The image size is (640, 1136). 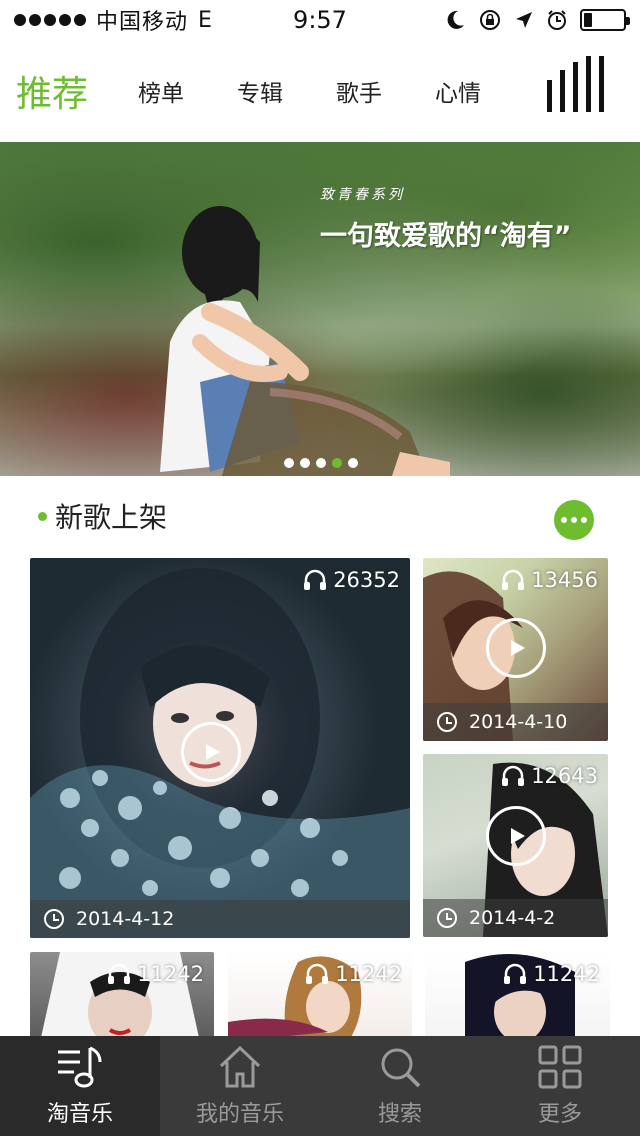 What do you see at coordinates (50, 20) in the screenshot?
I see `signal-strength-icon` at bounding box center [50, 20].